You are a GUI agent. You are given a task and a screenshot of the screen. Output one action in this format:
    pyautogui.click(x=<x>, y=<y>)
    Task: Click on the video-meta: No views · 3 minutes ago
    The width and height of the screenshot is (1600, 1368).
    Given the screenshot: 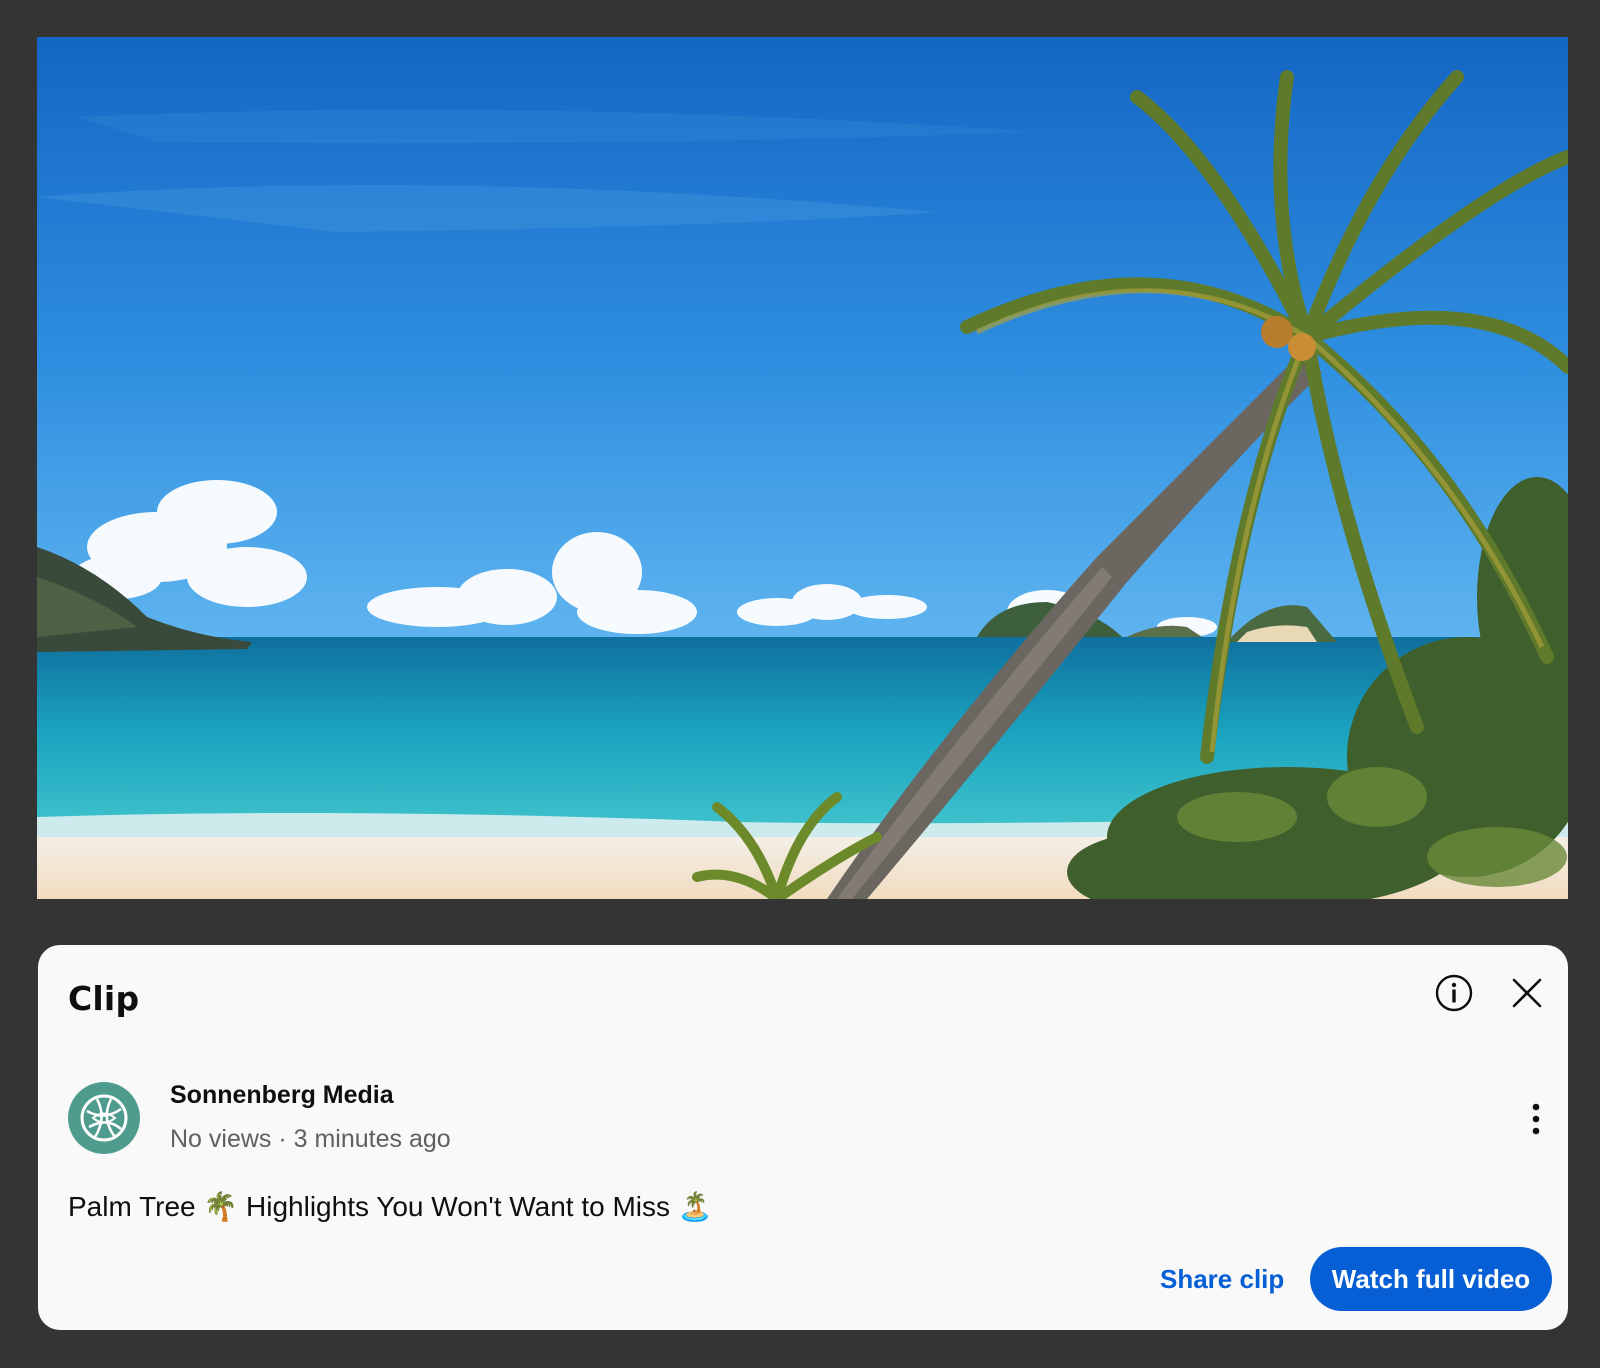 What is the action you would take?
    pyautogui.click(x=310, y=1139)
    